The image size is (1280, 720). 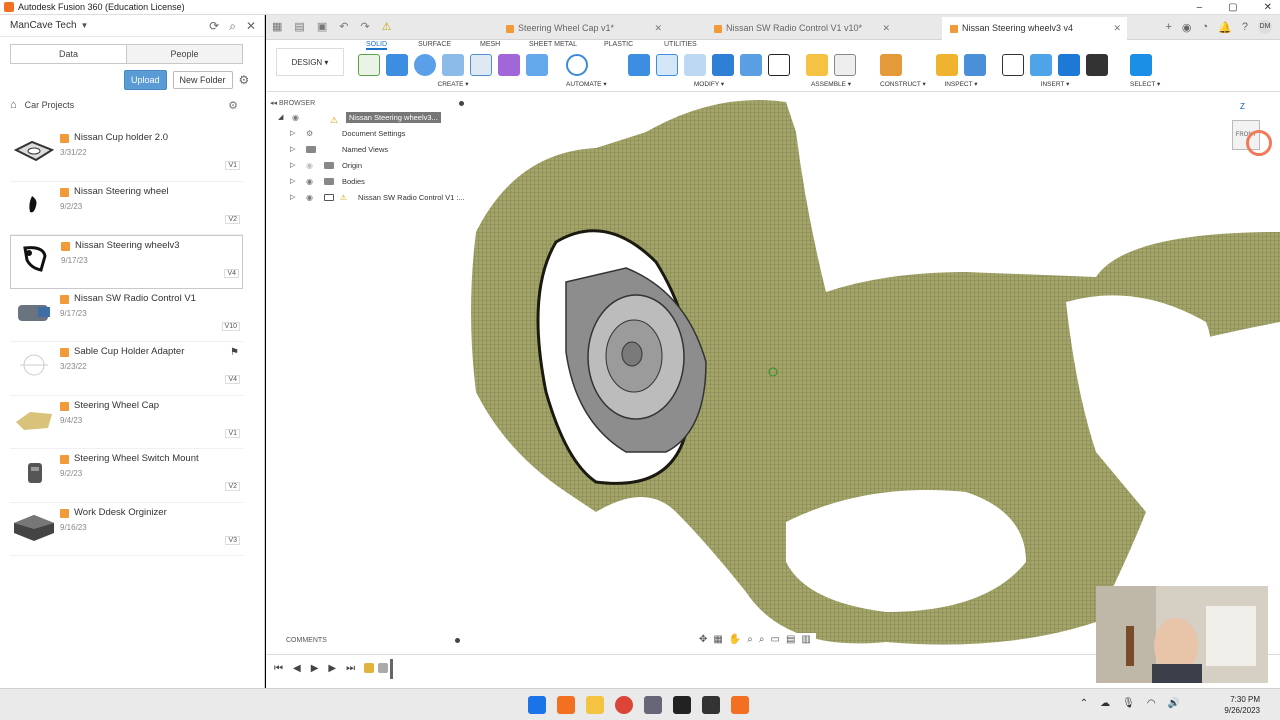 What do you see at coordinates (343, 26) in the screenshot?
I see `undo-icon: ↶` at bounding box center [343, 26].